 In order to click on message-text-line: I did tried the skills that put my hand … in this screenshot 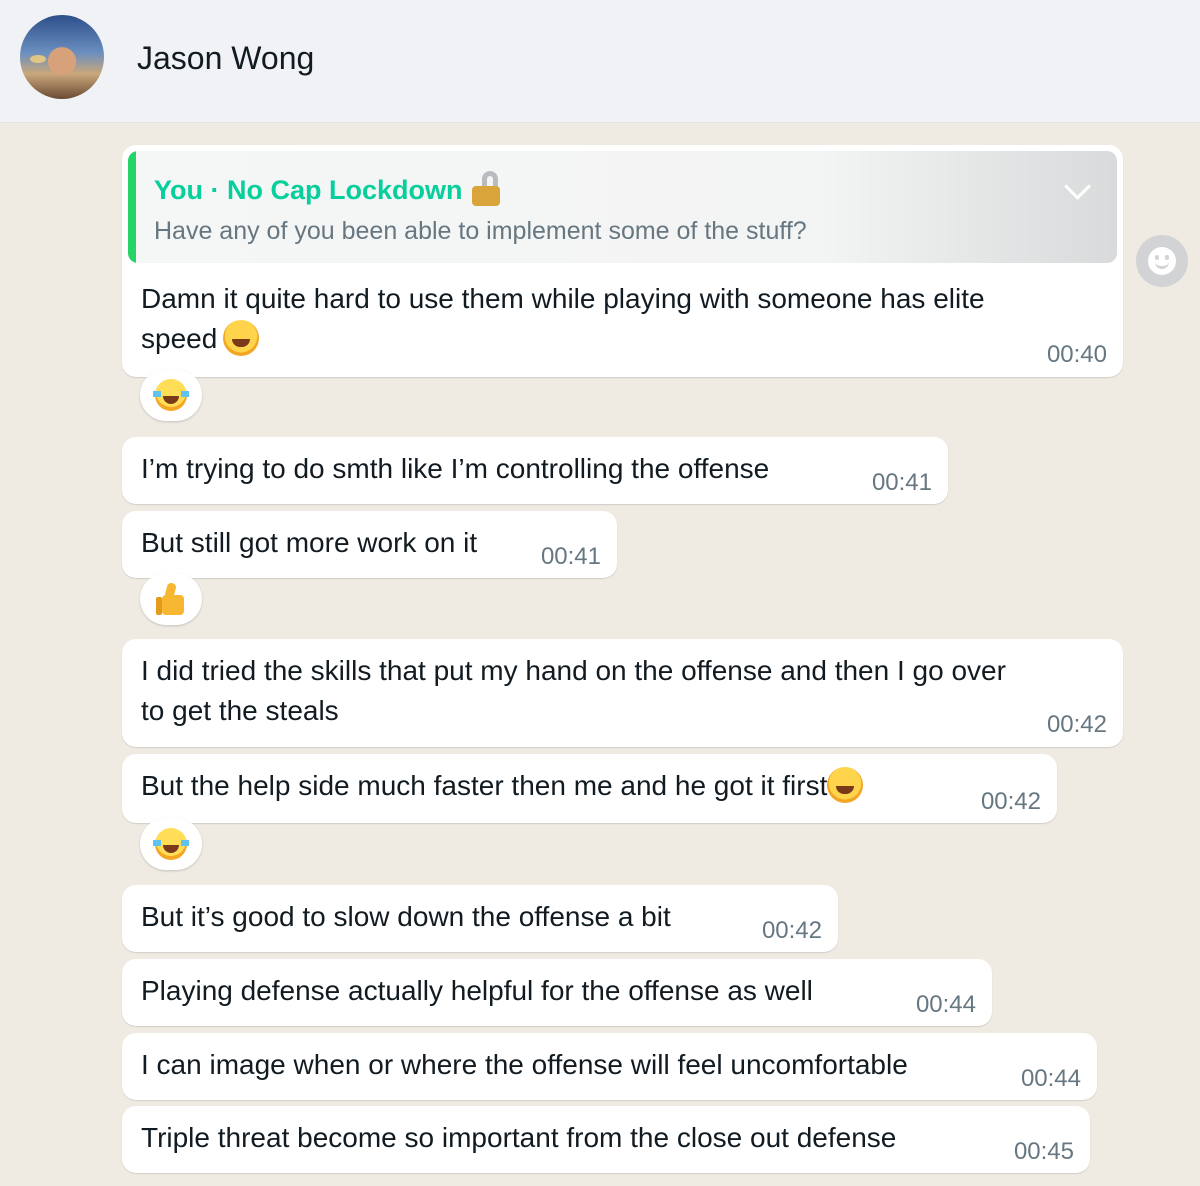, I will do `click(573, 670)`.